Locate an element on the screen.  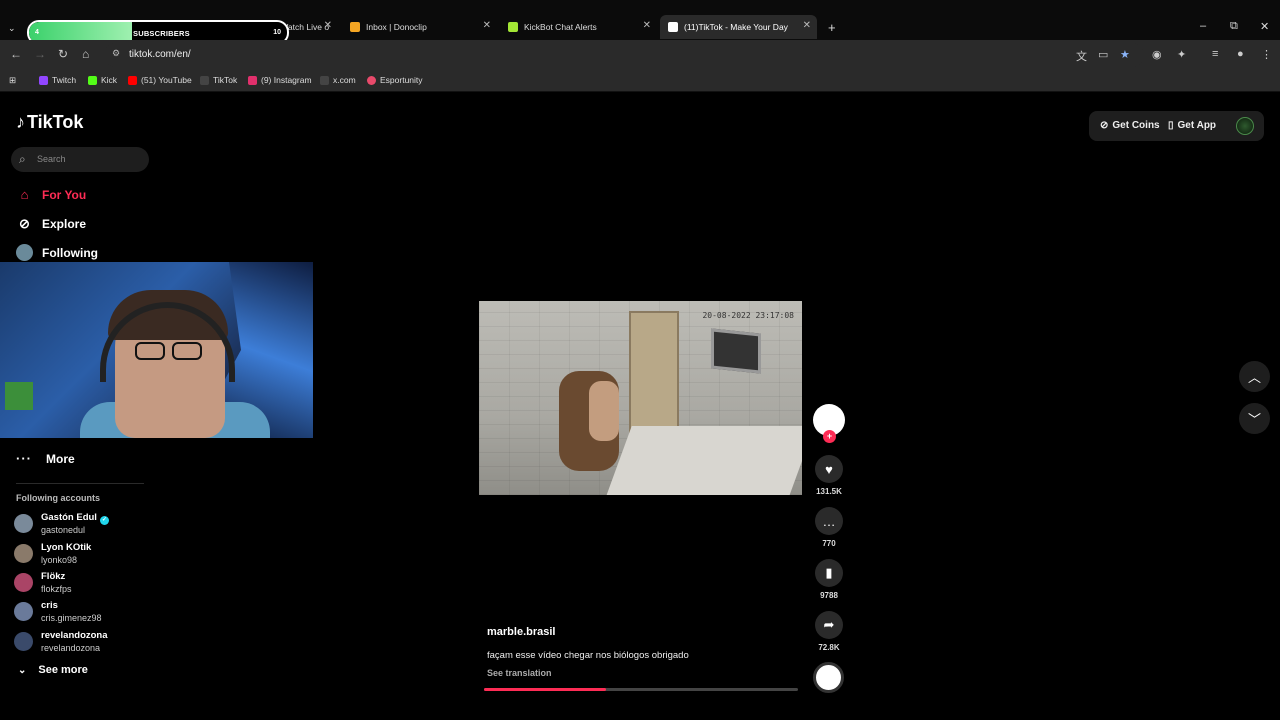
bookmark-twitch: Twitch is located at coordinates (57, 80).